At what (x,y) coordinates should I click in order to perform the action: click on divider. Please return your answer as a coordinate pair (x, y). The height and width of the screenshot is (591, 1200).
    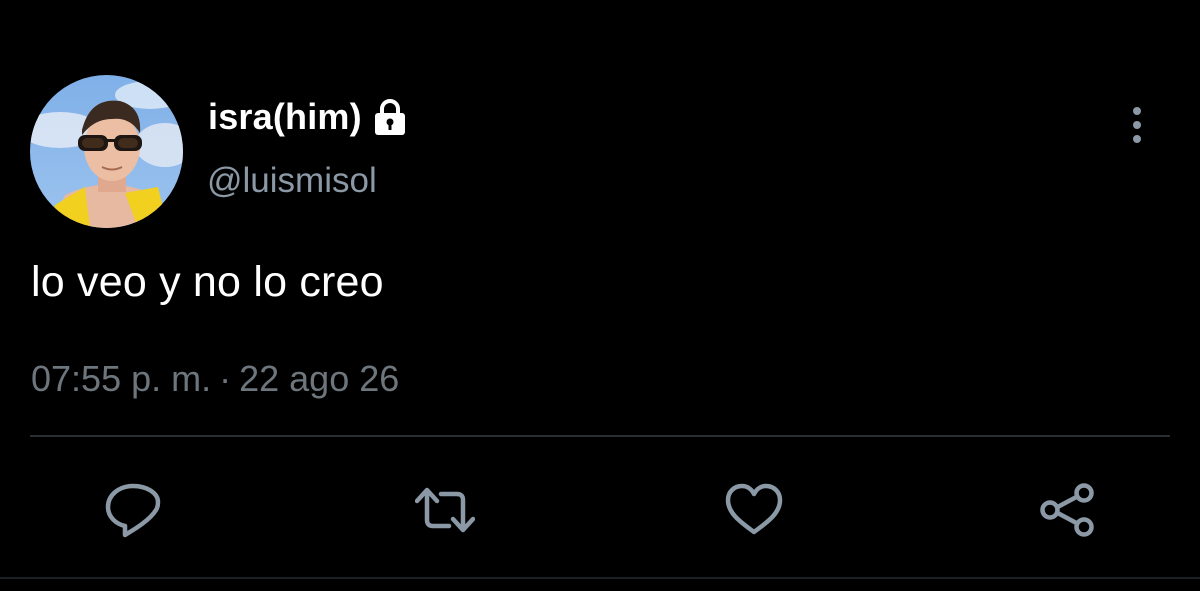
    Looking at the image, I should click on (600, 436).